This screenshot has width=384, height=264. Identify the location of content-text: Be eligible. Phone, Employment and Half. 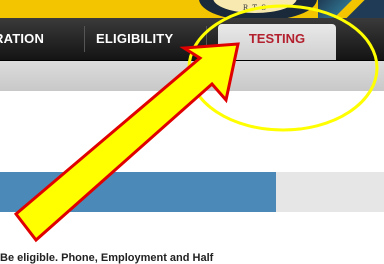
(107, 258).